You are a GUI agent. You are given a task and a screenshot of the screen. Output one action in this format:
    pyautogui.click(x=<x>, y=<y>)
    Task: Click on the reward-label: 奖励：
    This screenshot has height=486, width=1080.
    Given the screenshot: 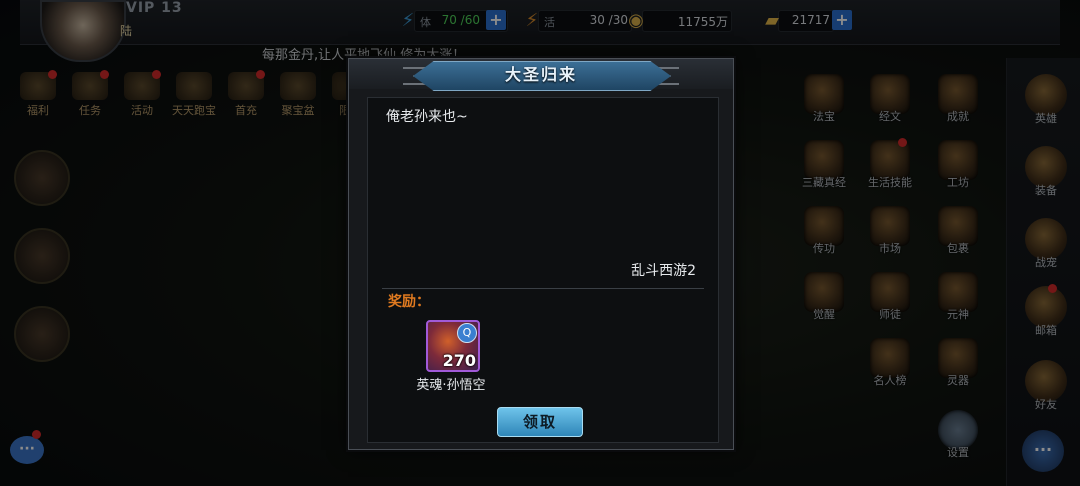 What is the action you would take?
    pyautogui.click(x=409, y=302)
    